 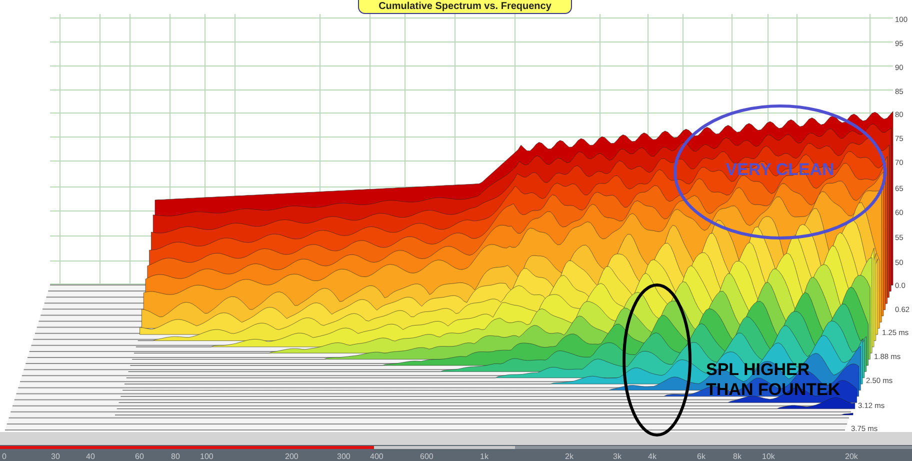 What do you see at coordinates (768, 456) in the screenshot?
I see `axis-label: 10k` at bounding box center [768, 456].